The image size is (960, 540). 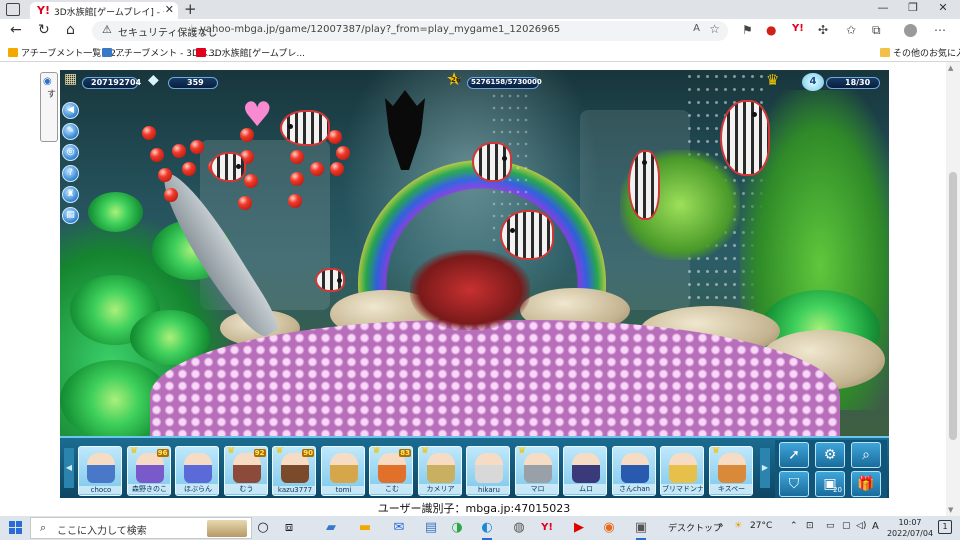 What do you see at coordinates (141, 528) in the screenshot?
I see `taskbar-search: ⌕ ここに入力して検索` at bounding box center [141, 528].